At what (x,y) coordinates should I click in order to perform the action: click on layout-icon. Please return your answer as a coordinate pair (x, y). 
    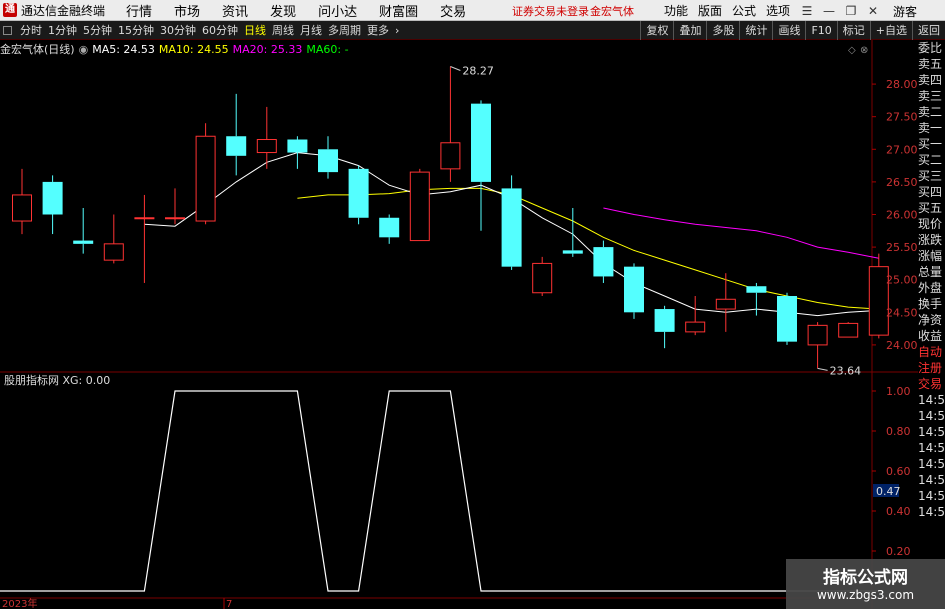
    Looking at the image, I should click on (7, 30).